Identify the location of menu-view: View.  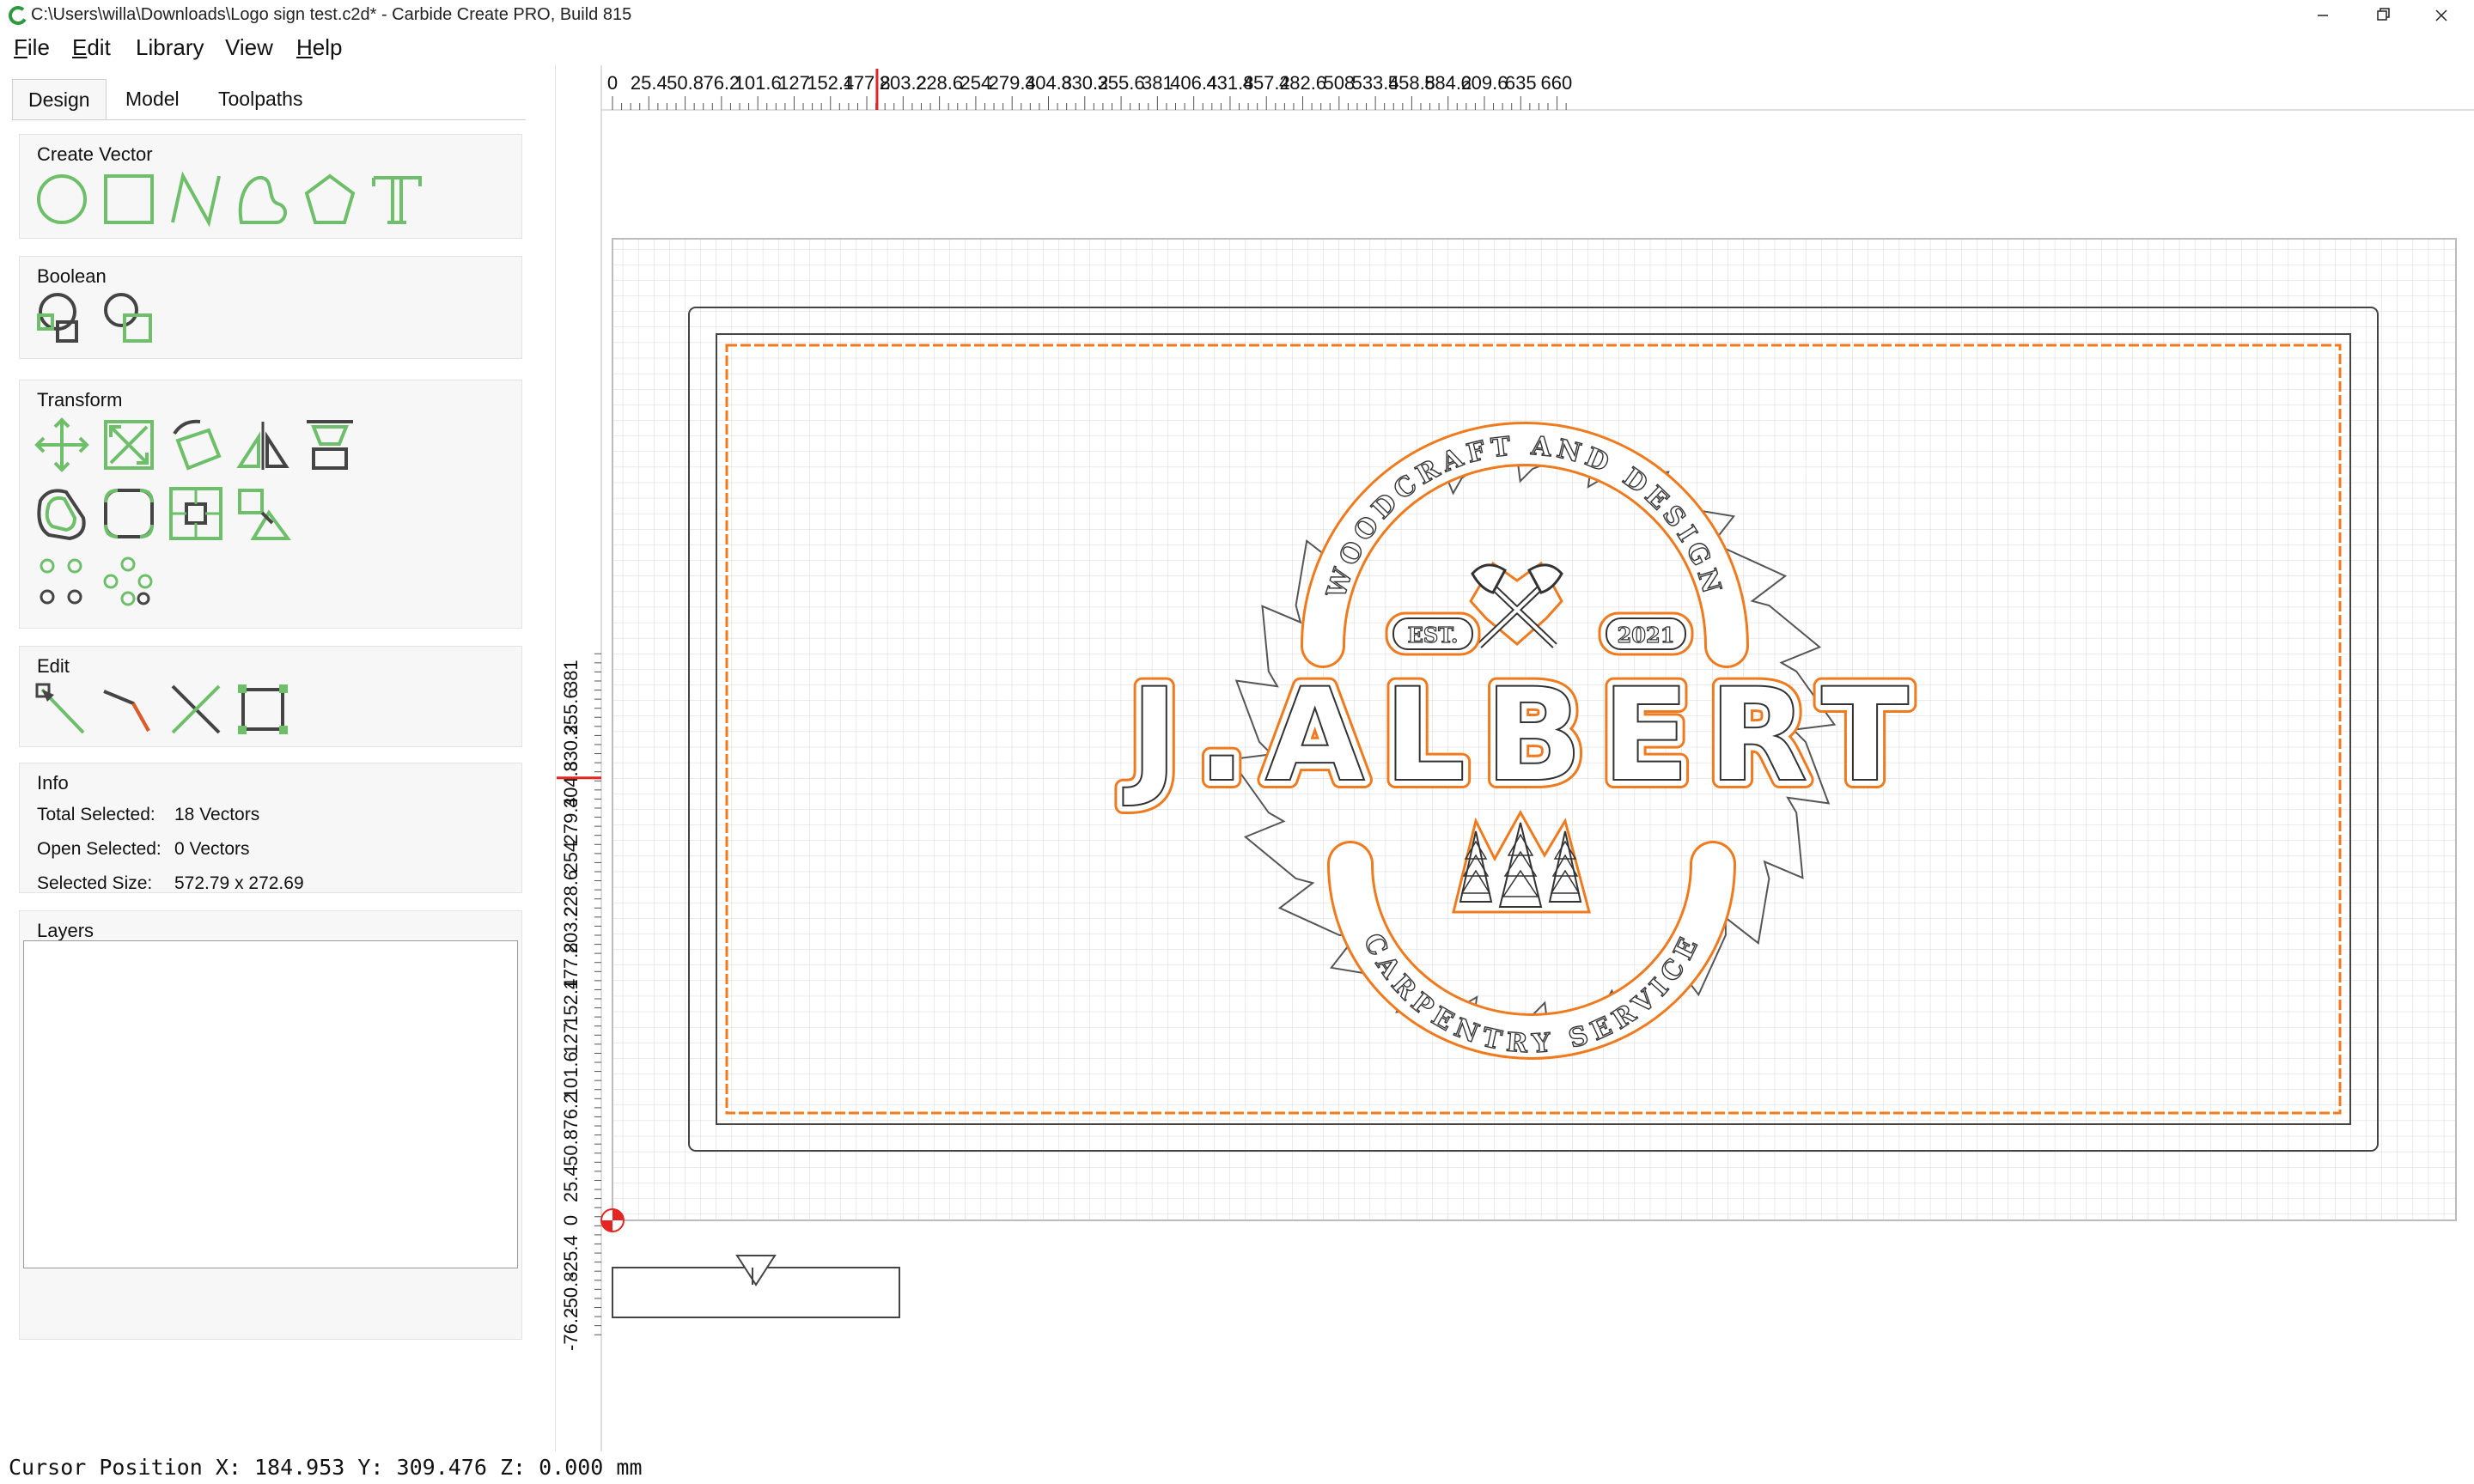
(249, 47).